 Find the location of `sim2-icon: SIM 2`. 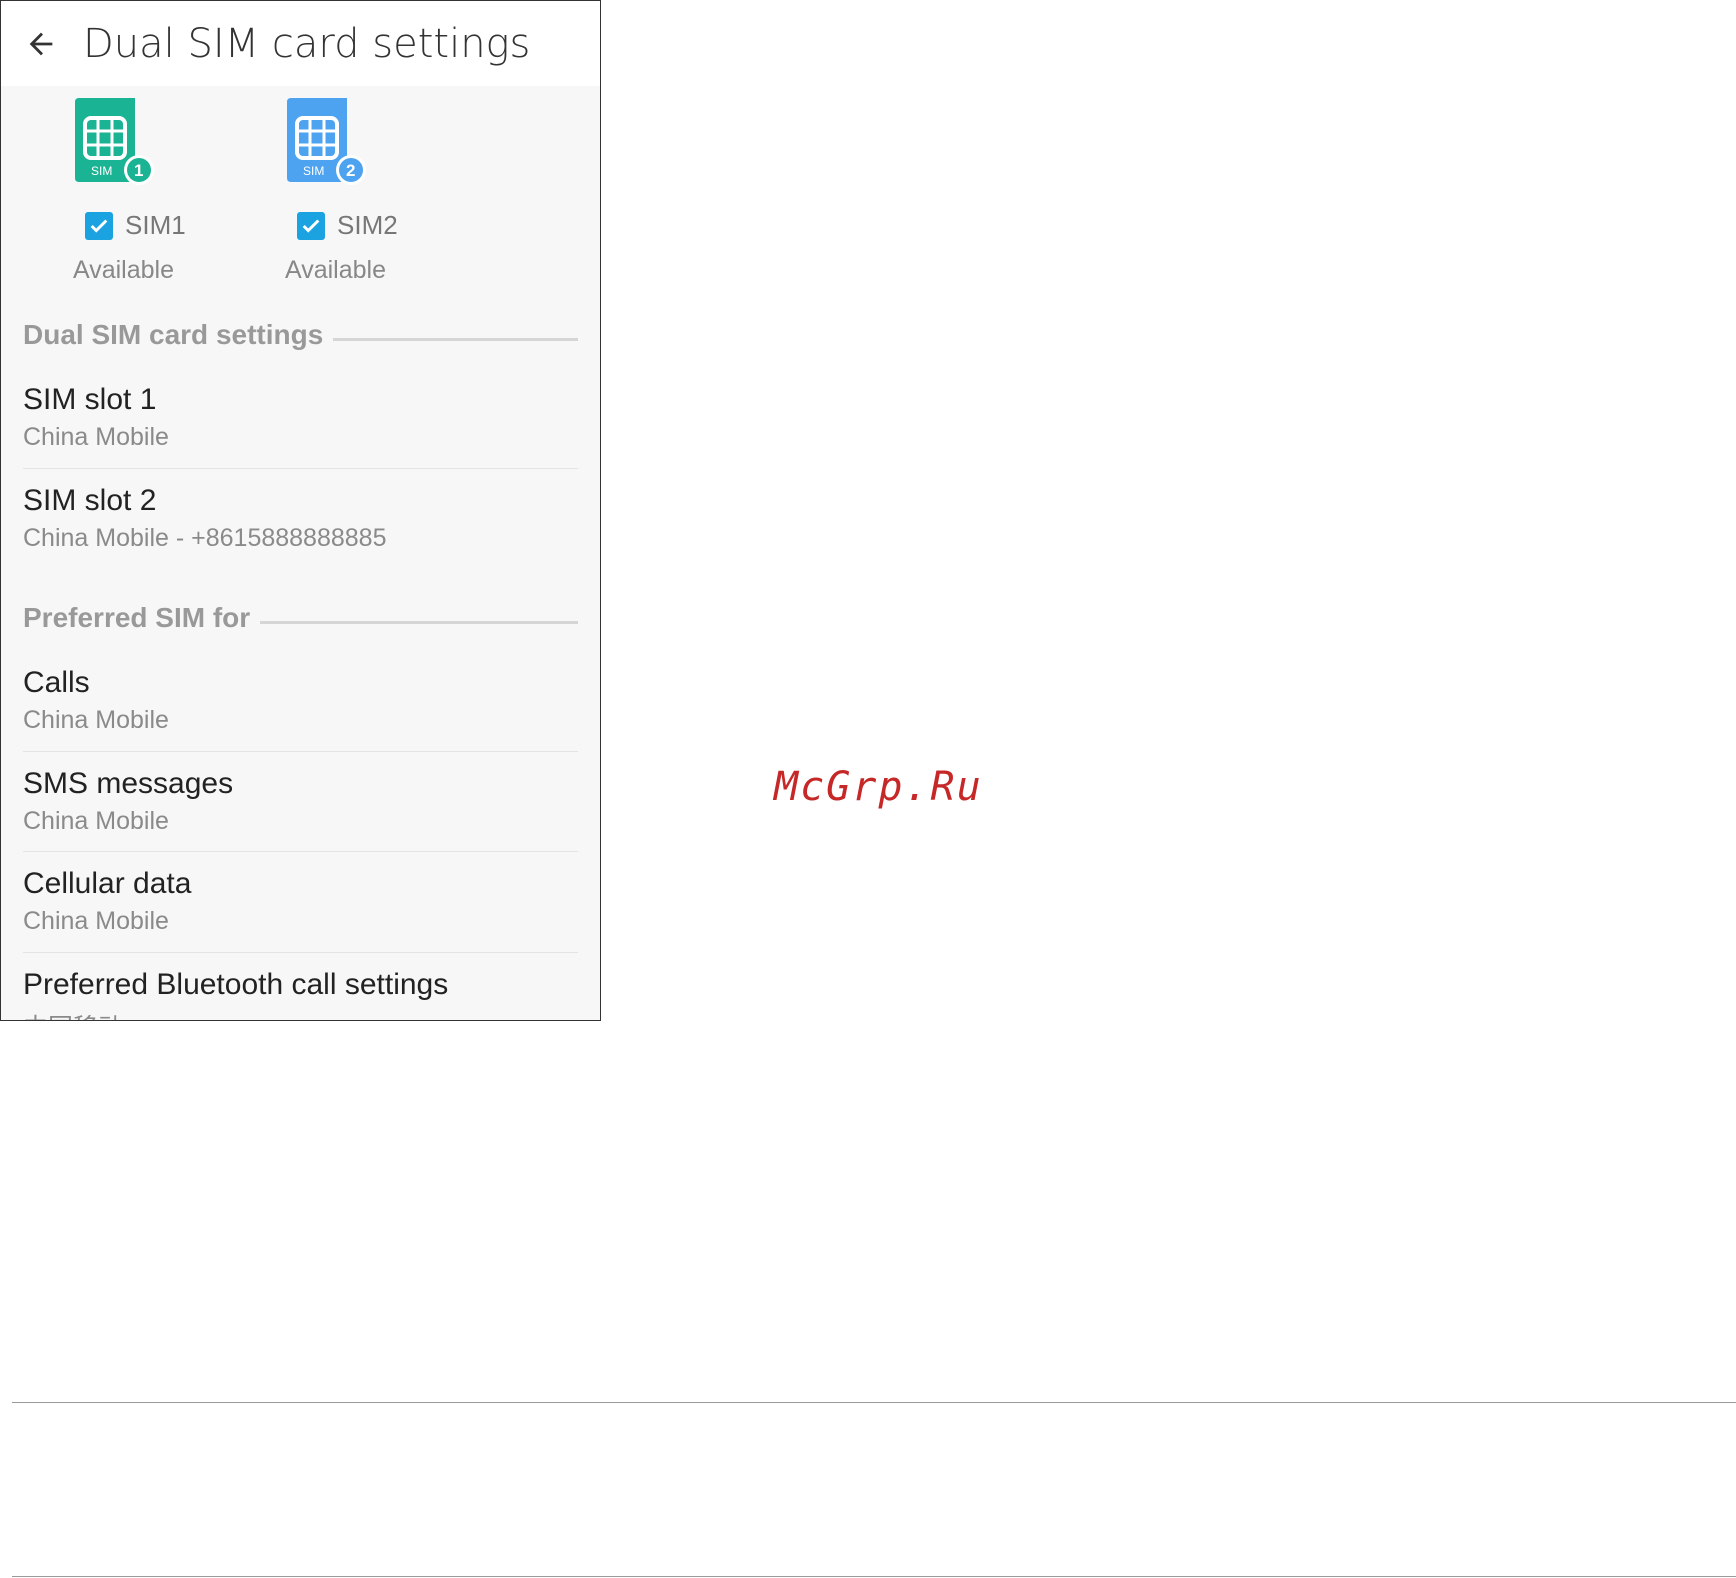

sim2-icon: SIM 2 is located at coordinates (326, 141).